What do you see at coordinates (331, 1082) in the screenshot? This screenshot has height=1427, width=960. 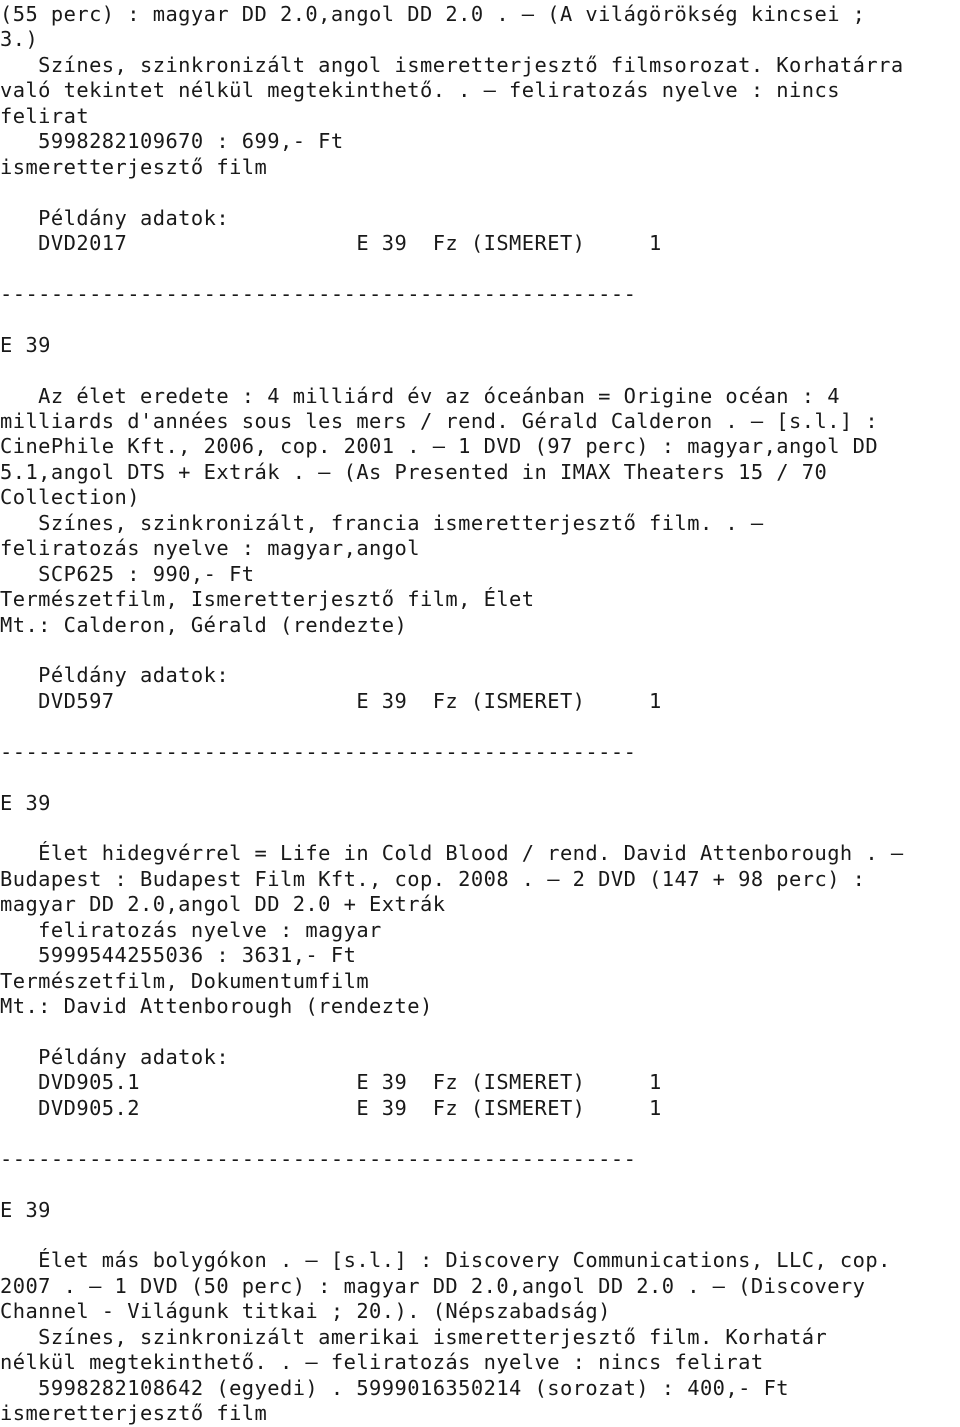 I see `text-line: DVD905.1 E 39 Fz (ISMERET) 1` at bounding box center [331, 1082].